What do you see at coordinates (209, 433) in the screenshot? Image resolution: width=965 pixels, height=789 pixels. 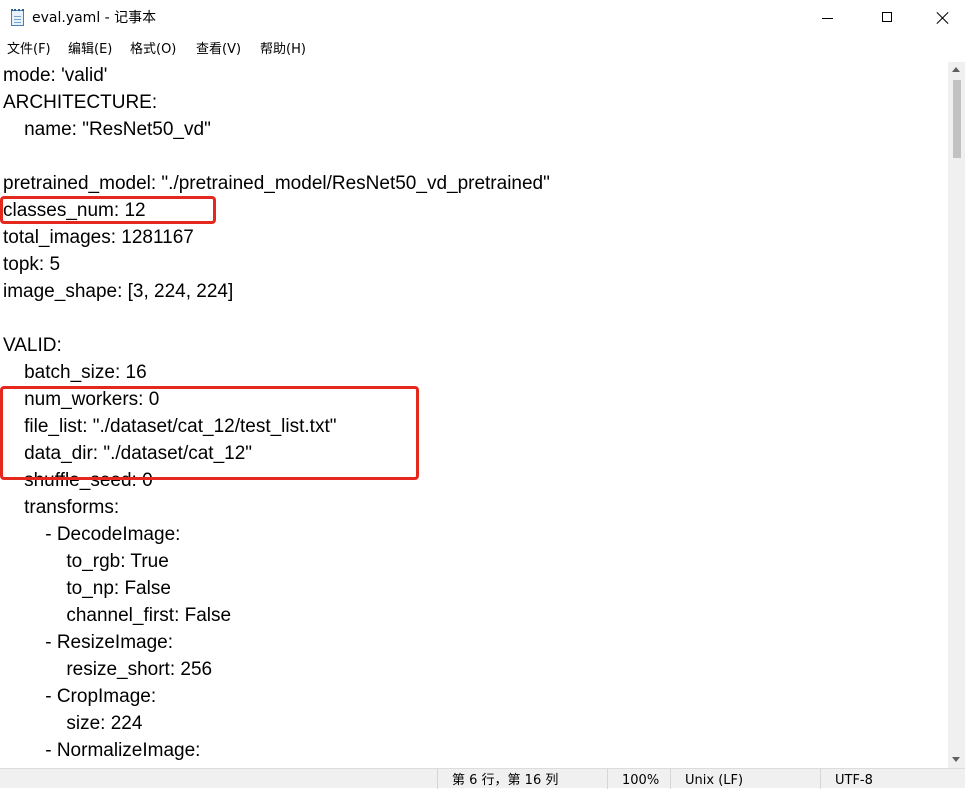 I see `highlight-box-dataset-paths` at bounding box center [209, 433].